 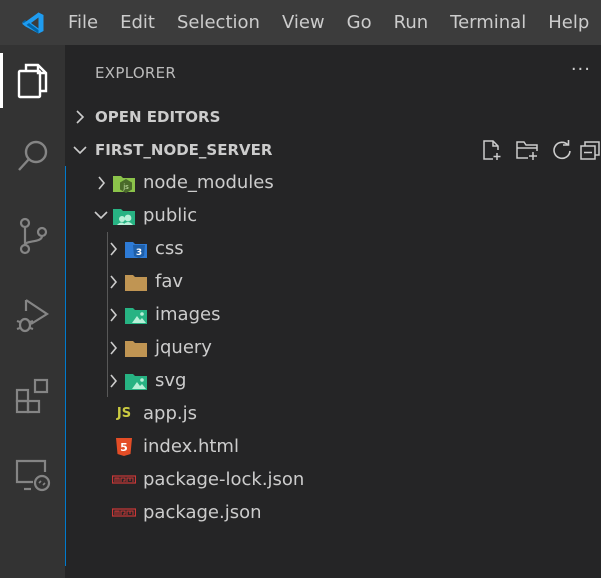 I want to click on tree-item-index-html: 5 index.html, so click(x=333, y=446).